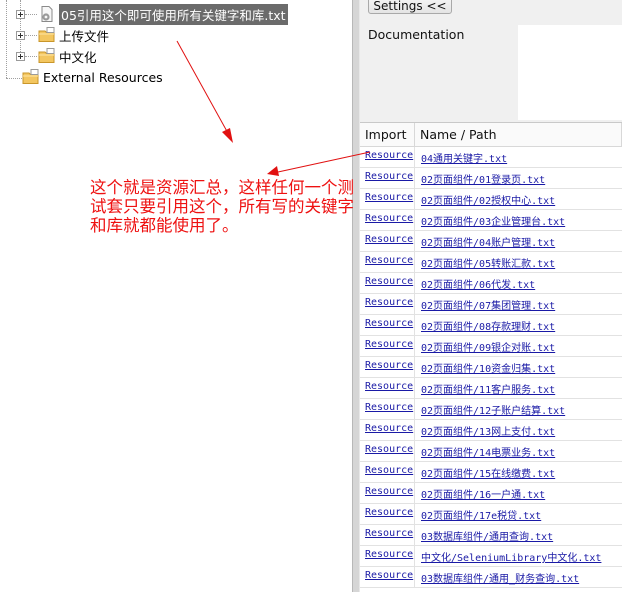 This screenshot has height=593, width=622. Describe the element at coordinates (73, 35) in the screenshot. I see `tree-item-upload-folder: 上传文件` at that location.